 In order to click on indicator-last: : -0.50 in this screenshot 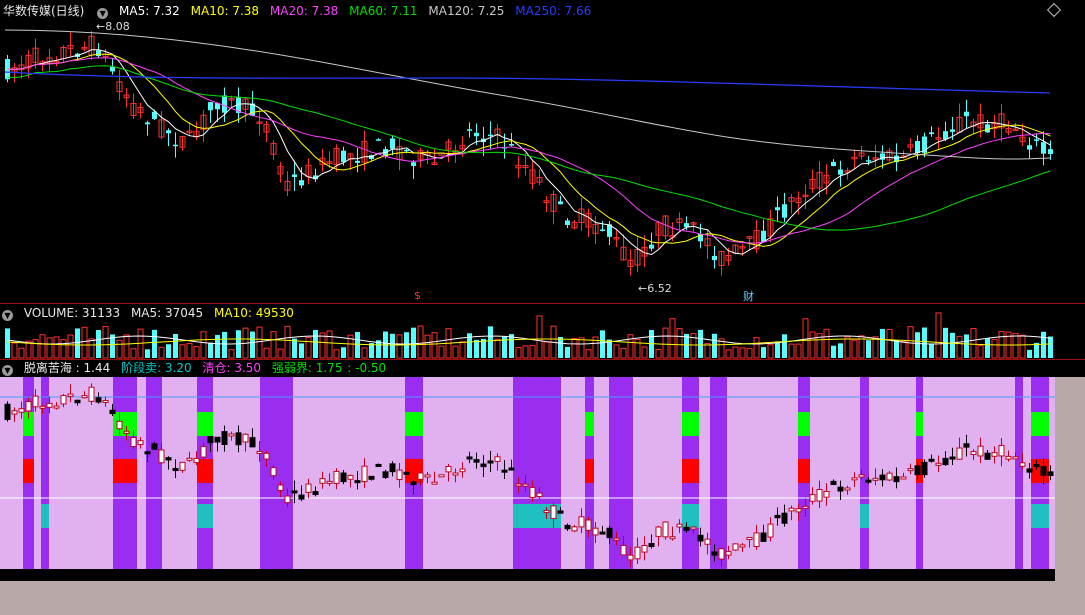, I will do `click(367, 368)`.